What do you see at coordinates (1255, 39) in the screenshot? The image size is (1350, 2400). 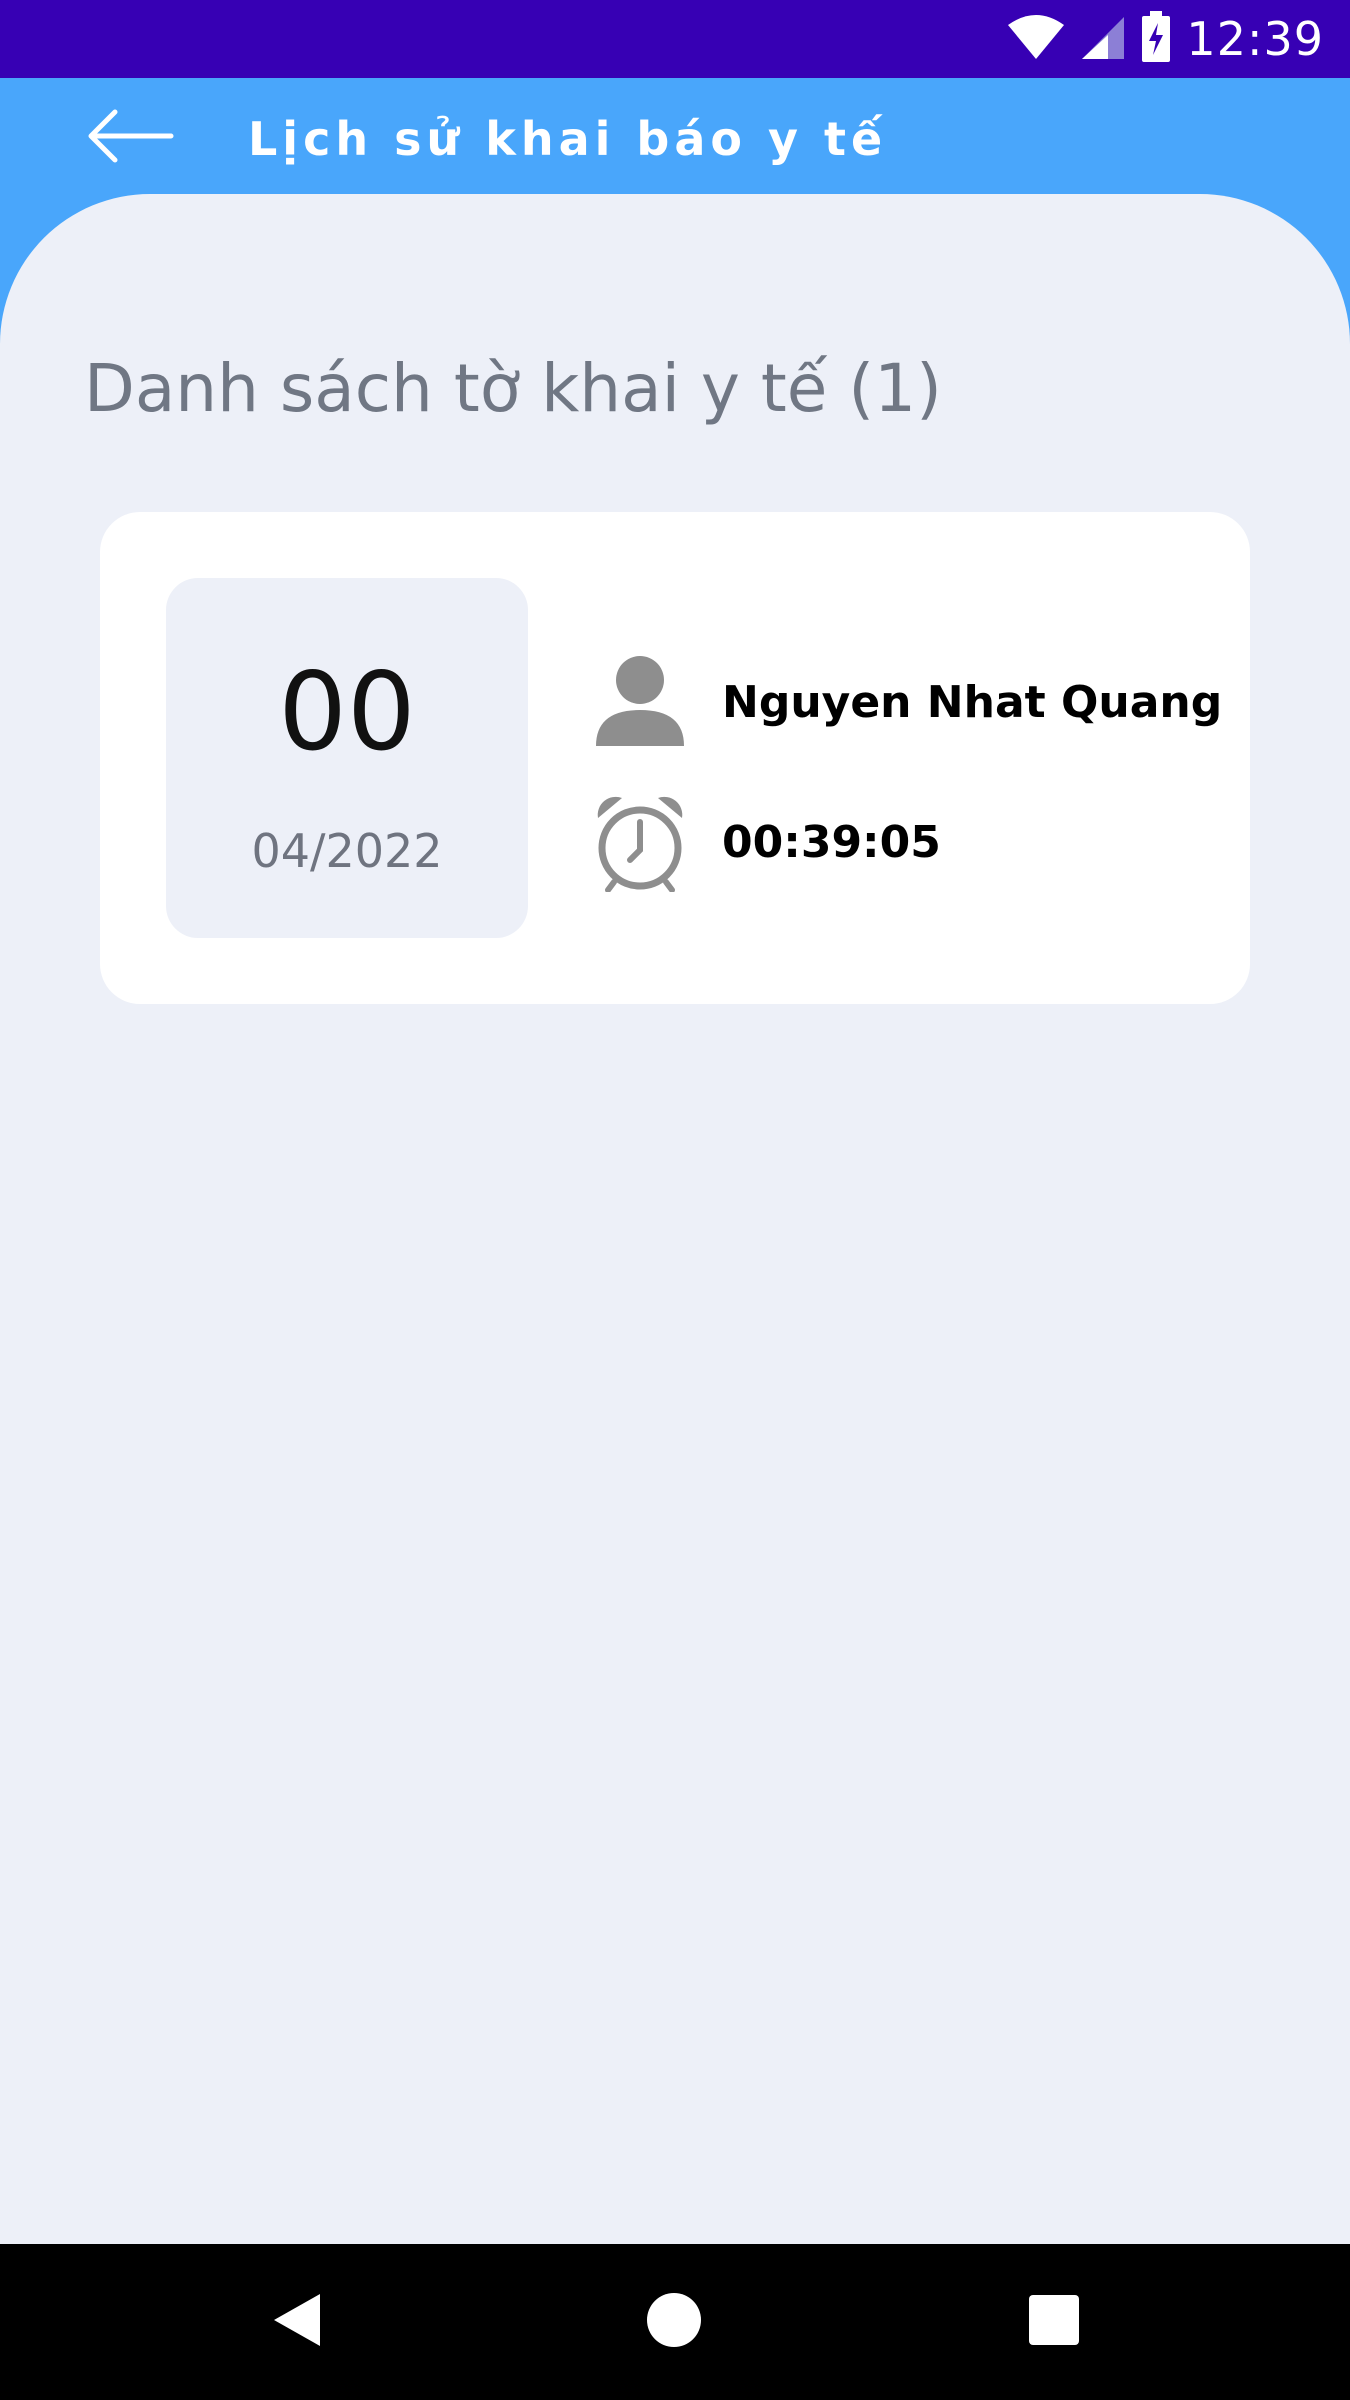 I see `status-time: 12:39` at bounding box center [1255, 39].